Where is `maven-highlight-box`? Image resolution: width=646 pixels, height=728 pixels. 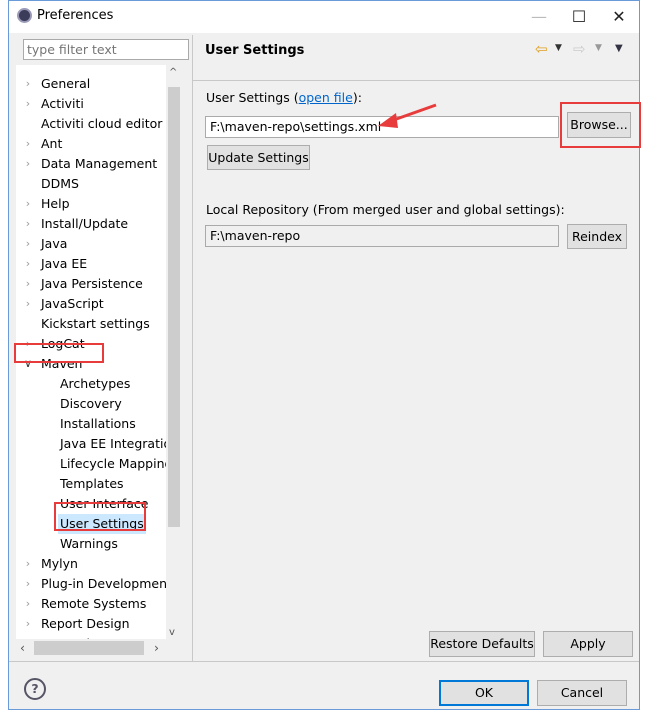
maven-highlight-box is located at coordinates (59, 353).